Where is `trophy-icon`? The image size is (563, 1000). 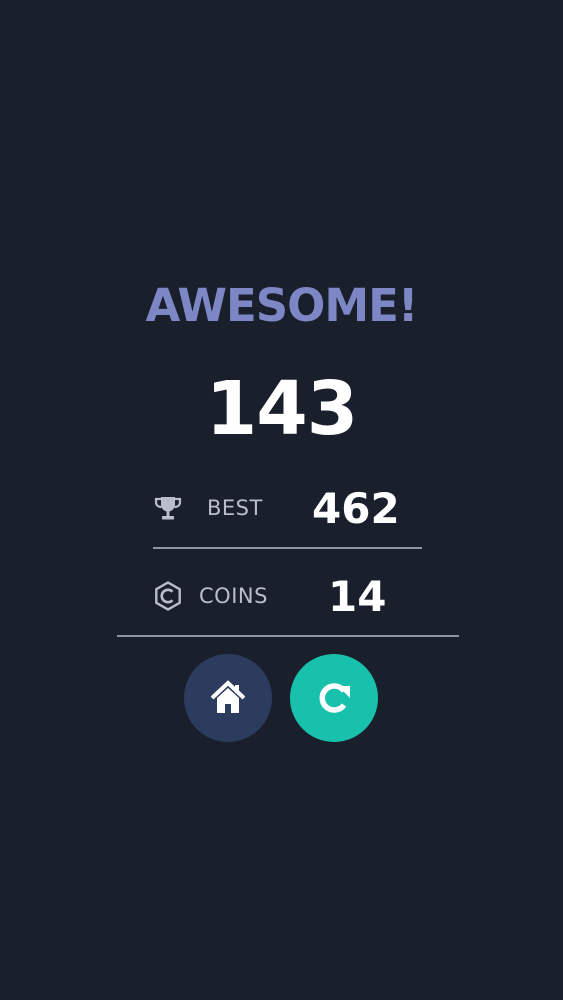 trophy-icon is located at coordinates (168, 508).